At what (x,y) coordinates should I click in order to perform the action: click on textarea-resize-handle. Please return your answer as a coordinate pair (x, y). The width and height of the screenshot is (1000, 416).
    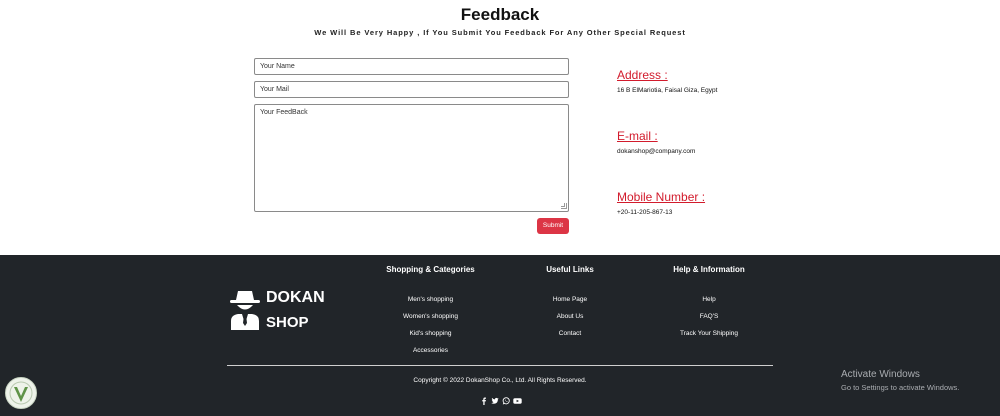
    Looking at the image, I should click on (564, 206).